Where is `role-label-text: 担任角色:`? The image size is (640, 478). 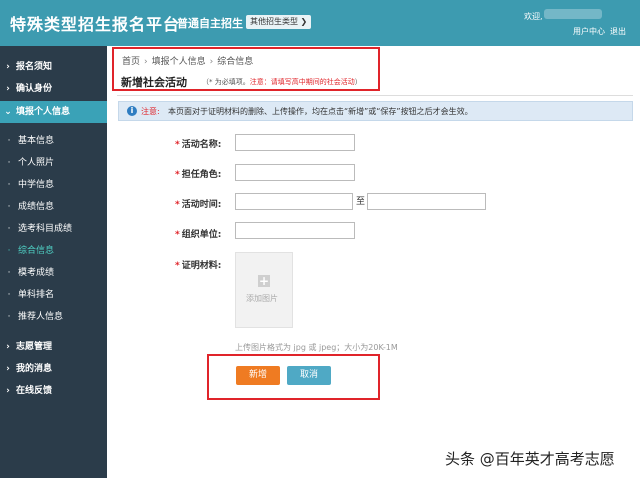 role-label-text: 担任角色: is located at coordinates (201, 175).